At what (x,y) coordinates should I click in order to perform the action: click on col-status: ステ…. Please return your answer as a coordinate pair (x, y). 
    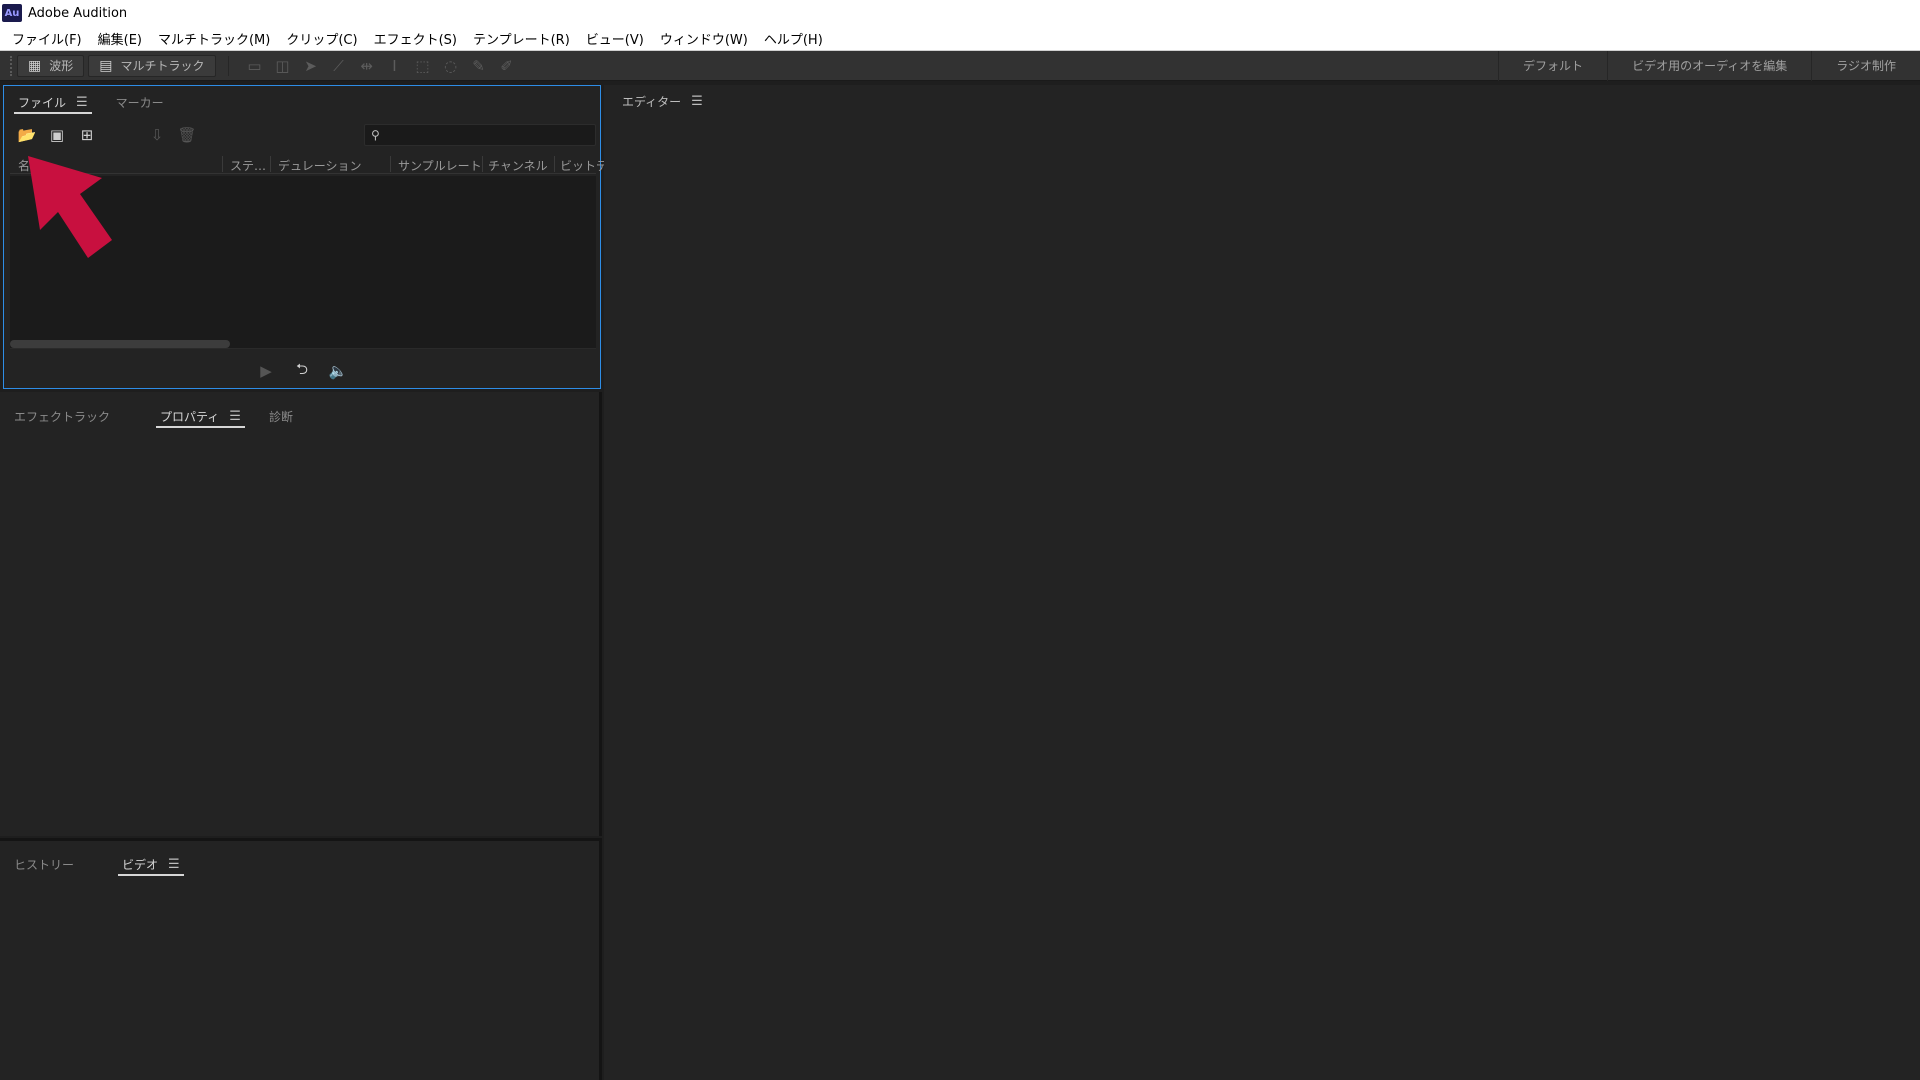
    Looking at the image, I should click on (248, 165).